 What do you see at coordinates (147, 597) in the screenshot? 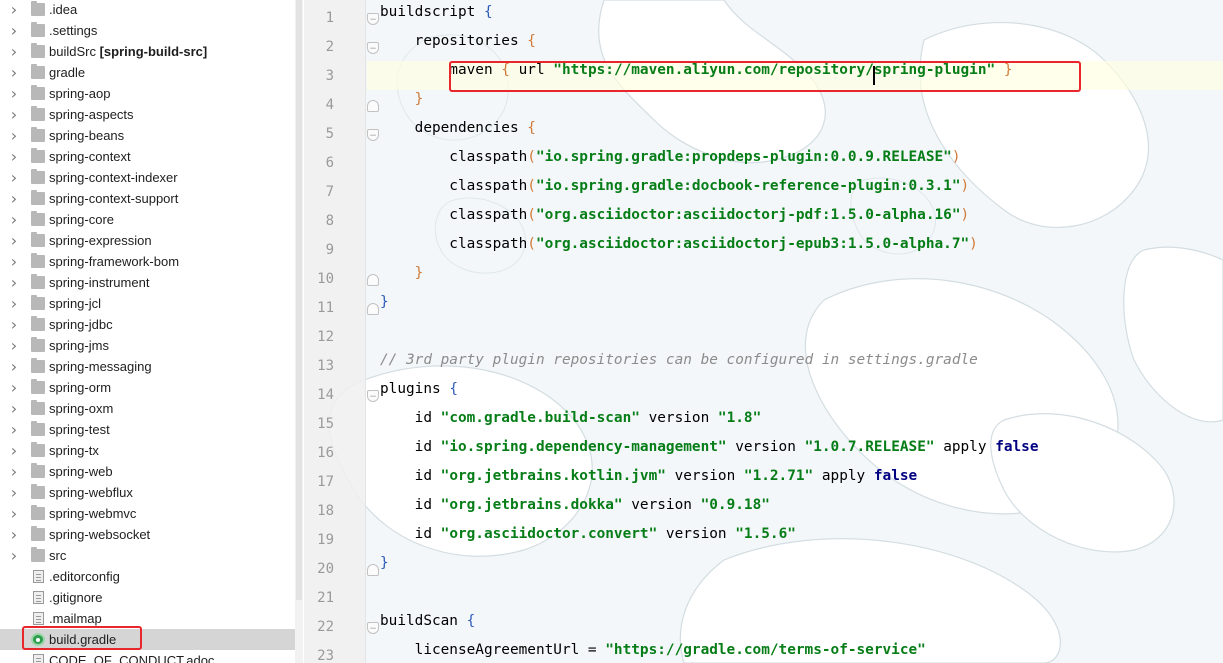
I see `tree-item: .gitignore` at bounding box center [147, 597].